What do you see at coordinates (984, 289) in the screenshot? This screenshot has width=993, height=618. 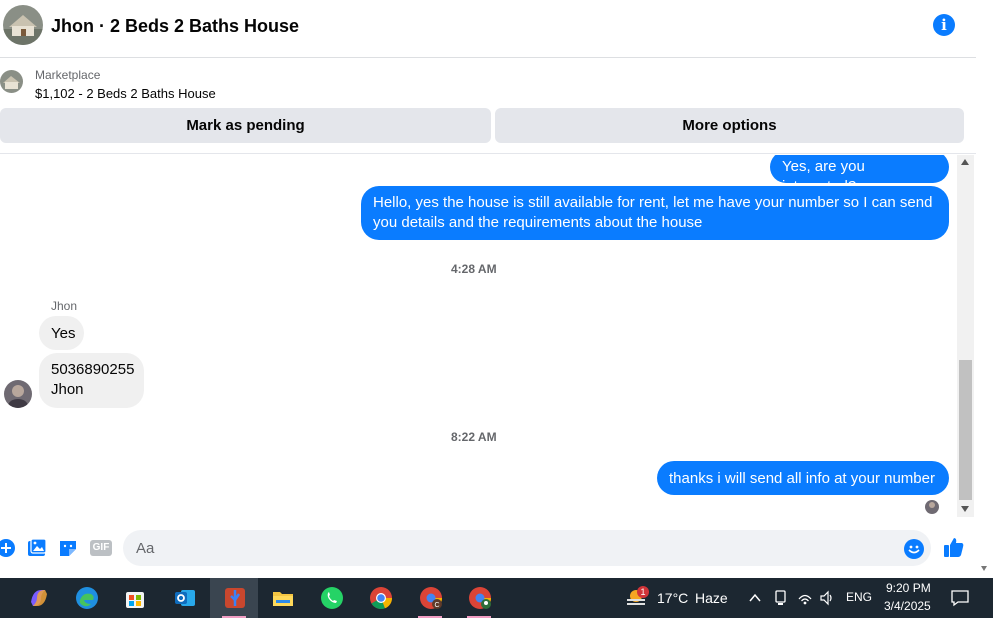 I see `page-scrollbar` at bounding box center [984, 289].